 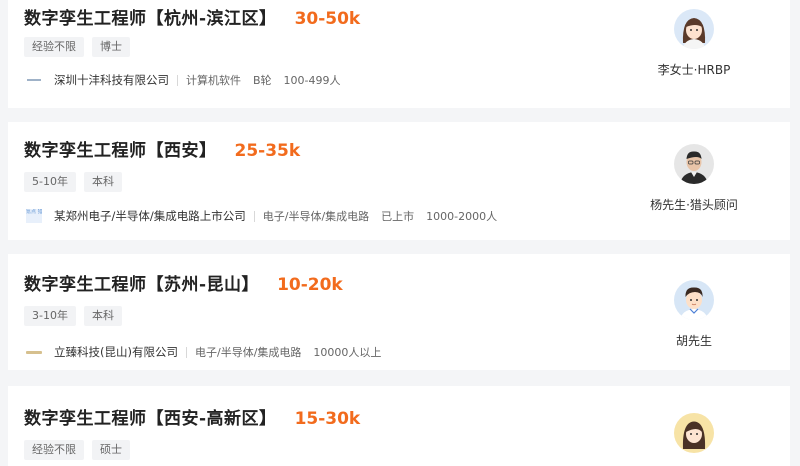 I want to click on job-salary: 30-50k, so click(x=327, y=19).